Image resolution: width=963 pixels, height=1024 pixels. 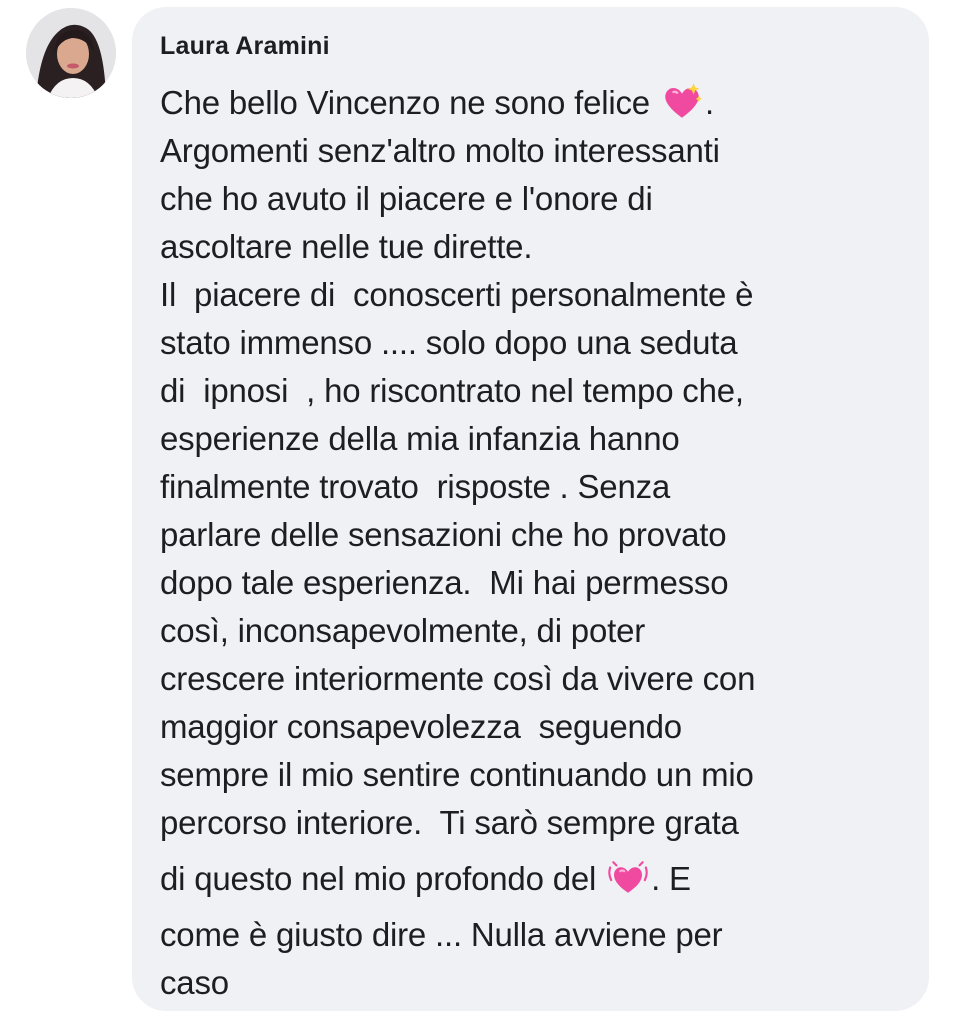 What do you see at coordinates (406, 198) in the screenshot?
I see `comment-line: che ho avuto il piacere e l'onore di` at bounding box center [406, 198].